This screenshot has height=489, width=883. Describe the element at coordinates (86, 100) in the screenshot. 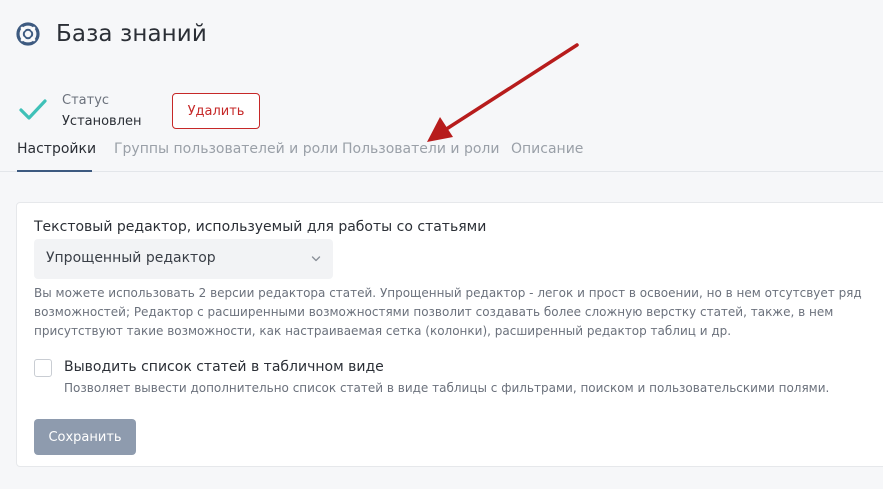

I see `status-label: Статус` at that location.